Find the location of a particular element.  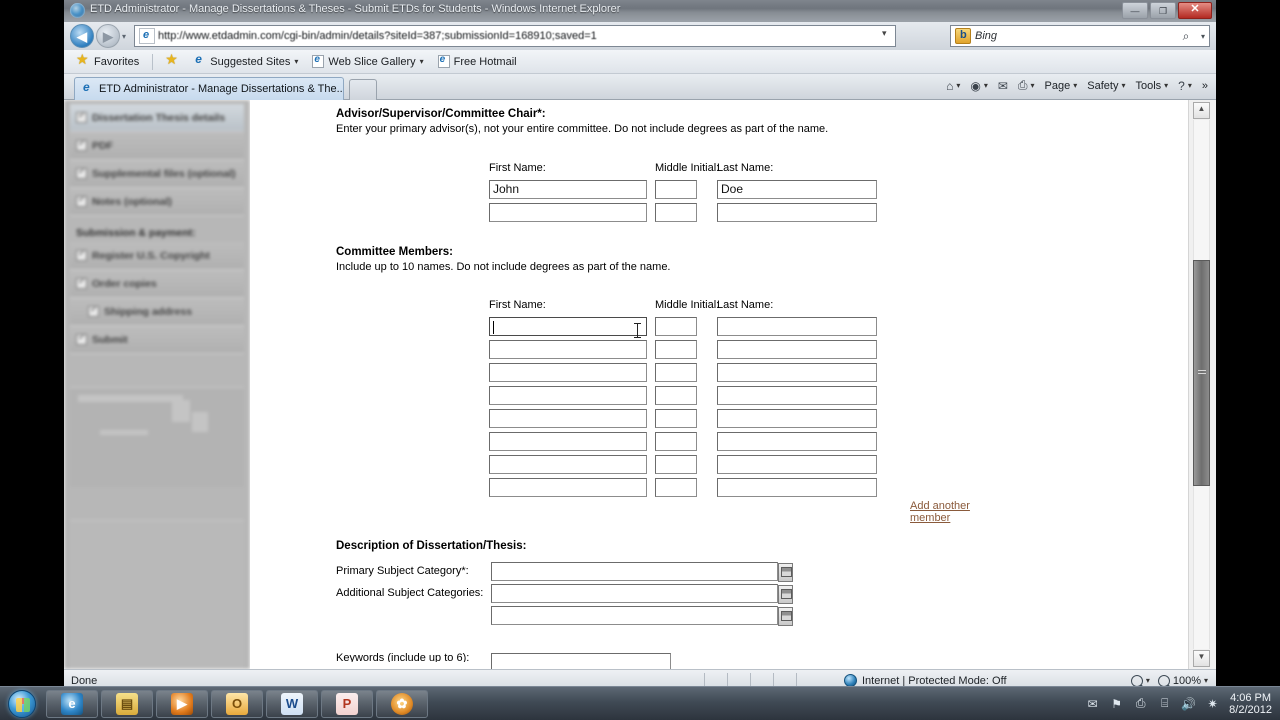

scroll-up-button: ▲ is located at coordinates (1201, 110).